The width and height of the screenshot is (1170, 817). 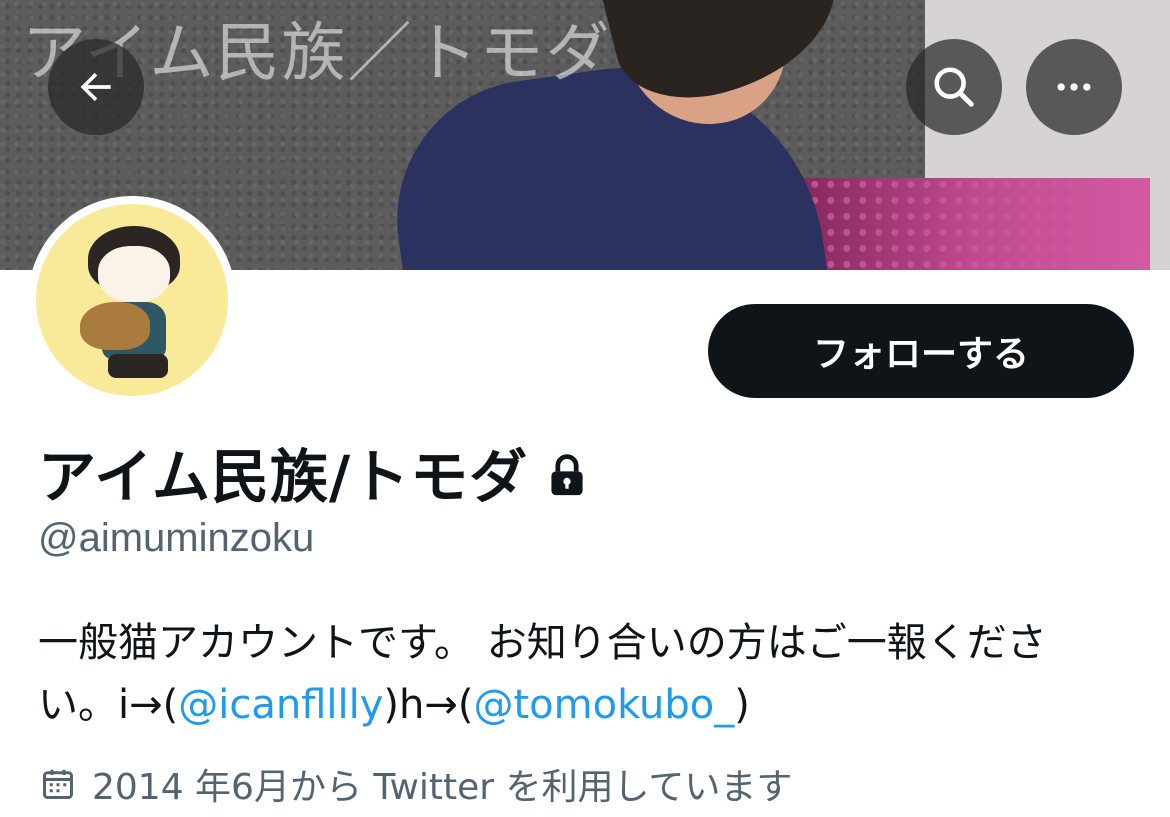 I want to click on follow-button: フォローする, so click(x=921, y=351).